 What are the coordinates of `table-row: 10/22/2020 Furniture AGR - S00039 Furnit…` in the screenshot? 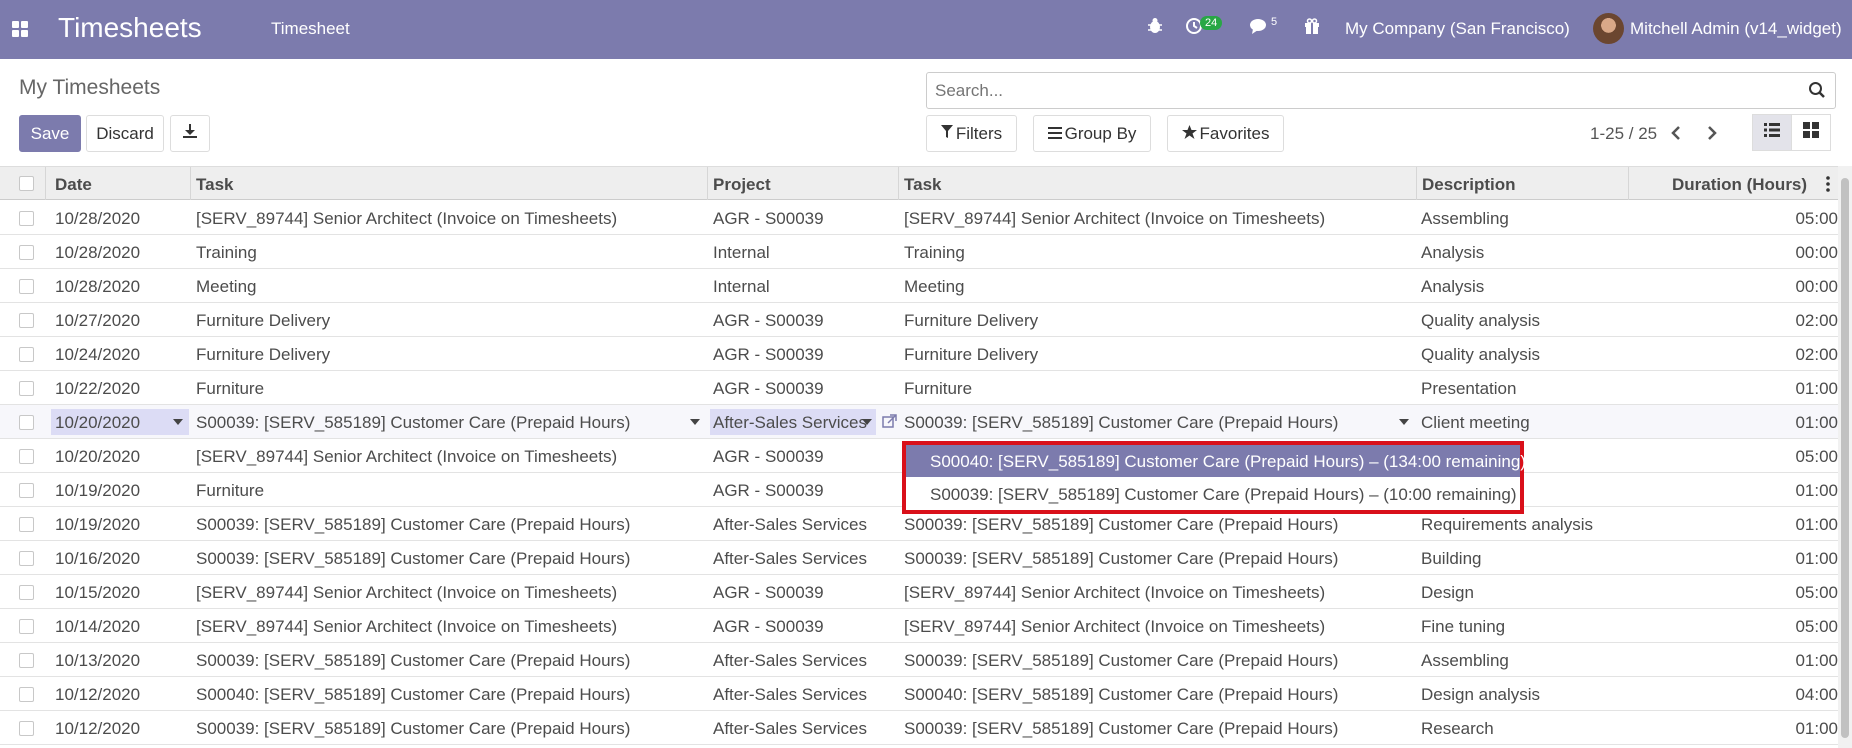 It's located at (919, 388).